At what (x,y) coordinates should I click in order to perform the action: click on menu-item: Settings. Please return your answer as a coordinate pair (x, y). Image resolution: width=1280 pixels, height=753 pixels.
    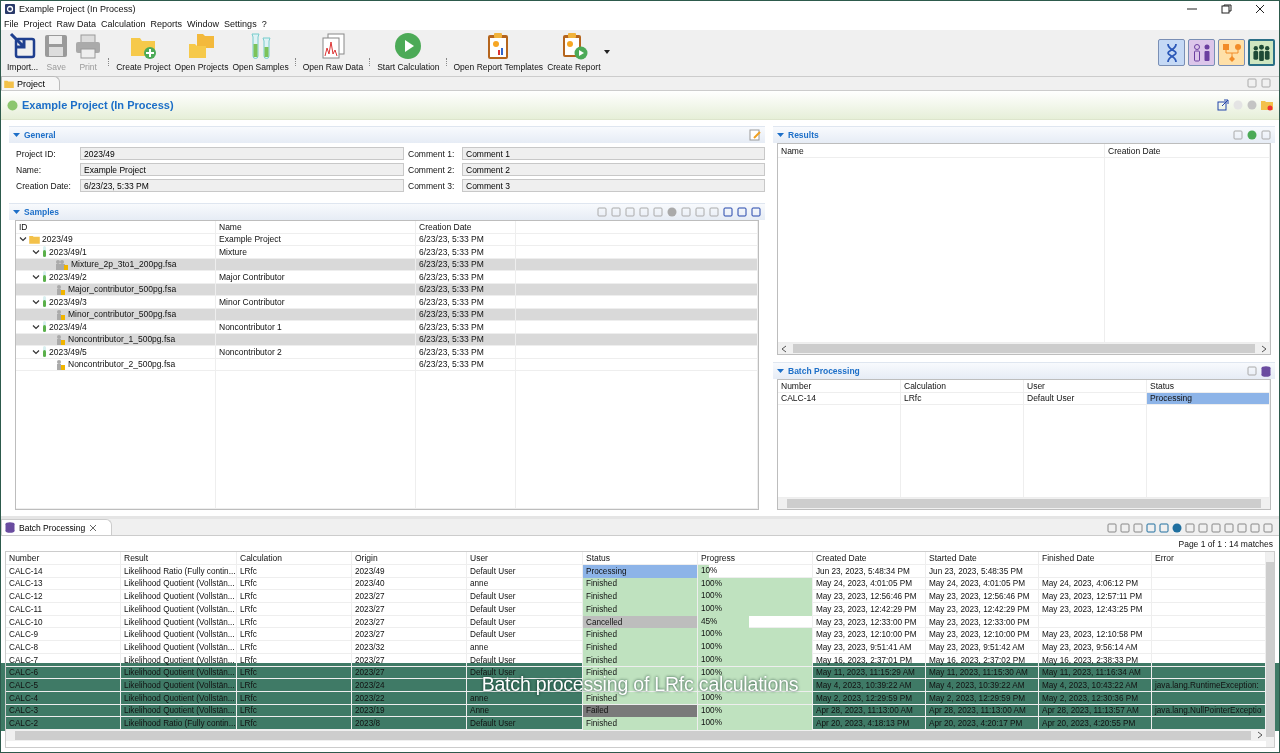
    Looking at the image, I should click on (240, 23).